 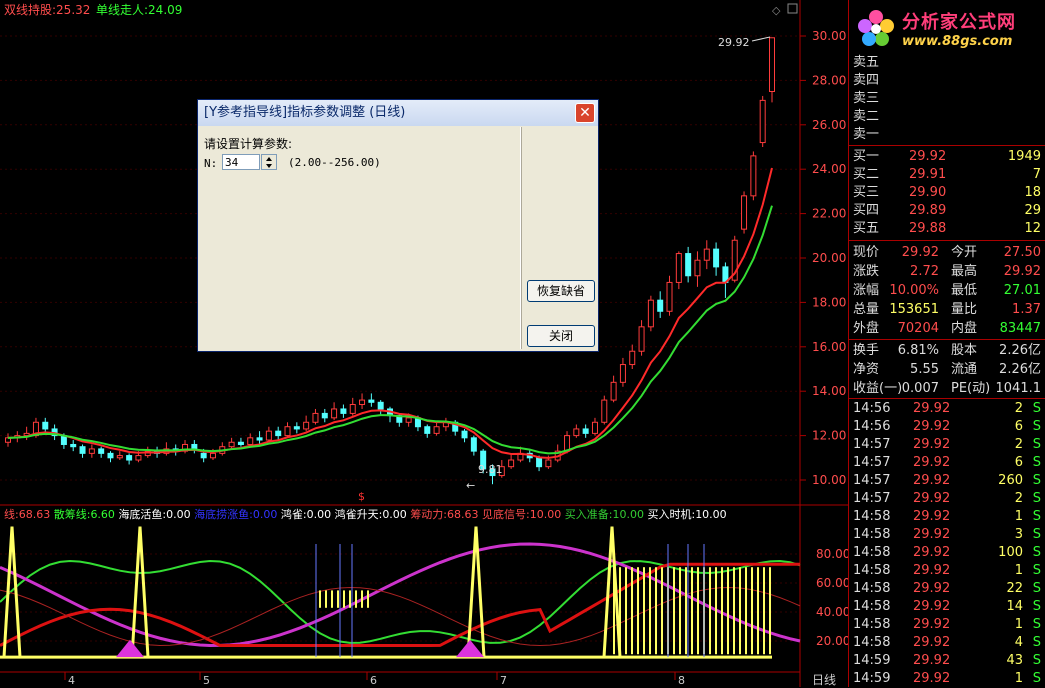 What do you see at coordinates (561, 291) in the screenshot?
I see `restore-default-button: 恢复缺省` at bounding box center [561, 291].